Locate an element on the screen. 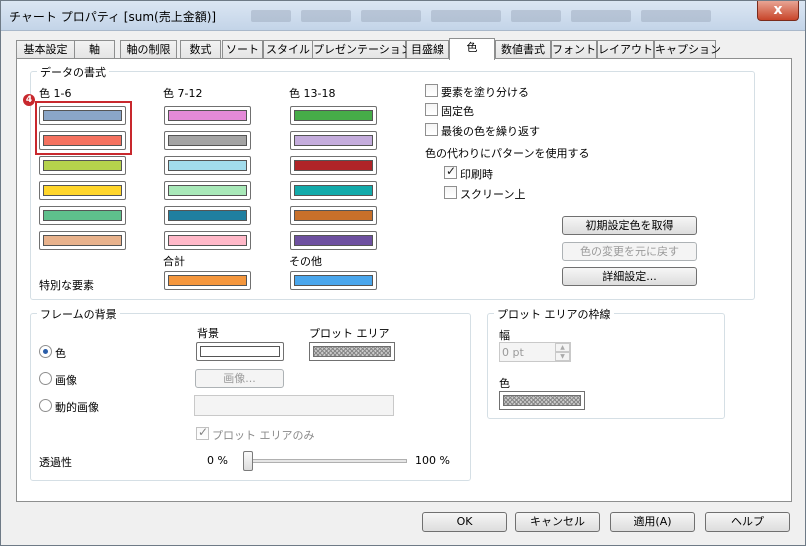 This screenshot has height=546, width=806. title-bar: チャート プロパティ [sum(売上金額)] x is located at coordinates (403, 16).